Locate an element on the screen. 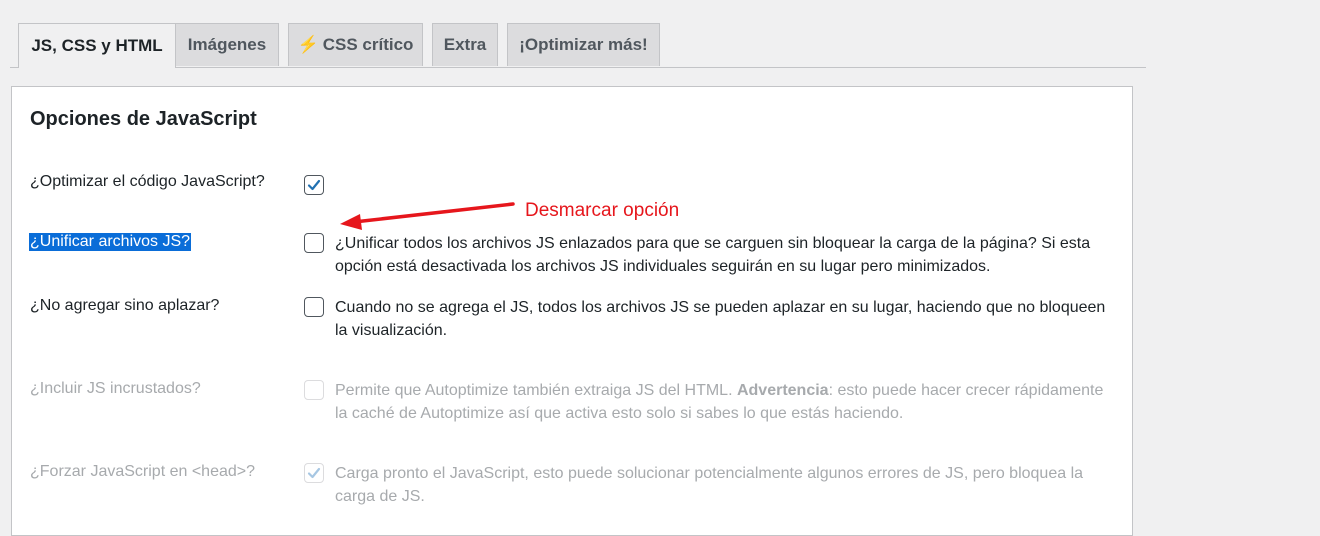 This screenshot has height=536, width=1320. annotation-arrow is located at coordinates (427, 216).